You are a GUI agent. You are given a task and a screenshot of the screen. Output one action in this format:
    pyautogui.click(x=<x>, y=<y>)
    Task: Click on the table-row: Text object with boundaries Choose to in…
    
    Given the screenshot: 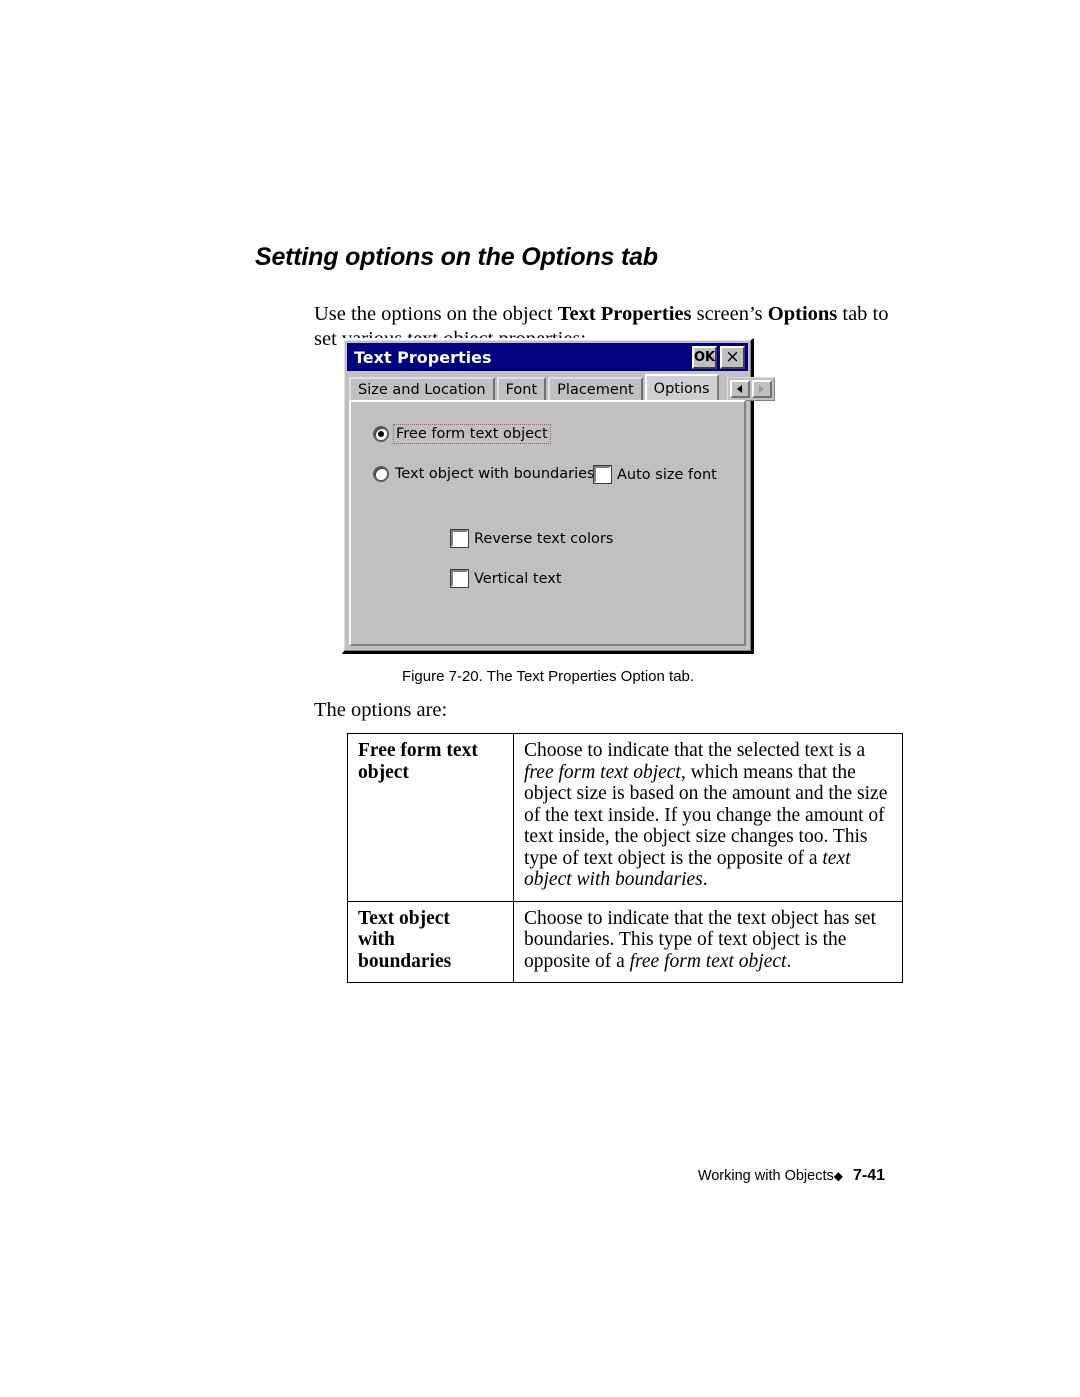 What is the action you would take?
    pyautogui.click(x=625, y=941)
    